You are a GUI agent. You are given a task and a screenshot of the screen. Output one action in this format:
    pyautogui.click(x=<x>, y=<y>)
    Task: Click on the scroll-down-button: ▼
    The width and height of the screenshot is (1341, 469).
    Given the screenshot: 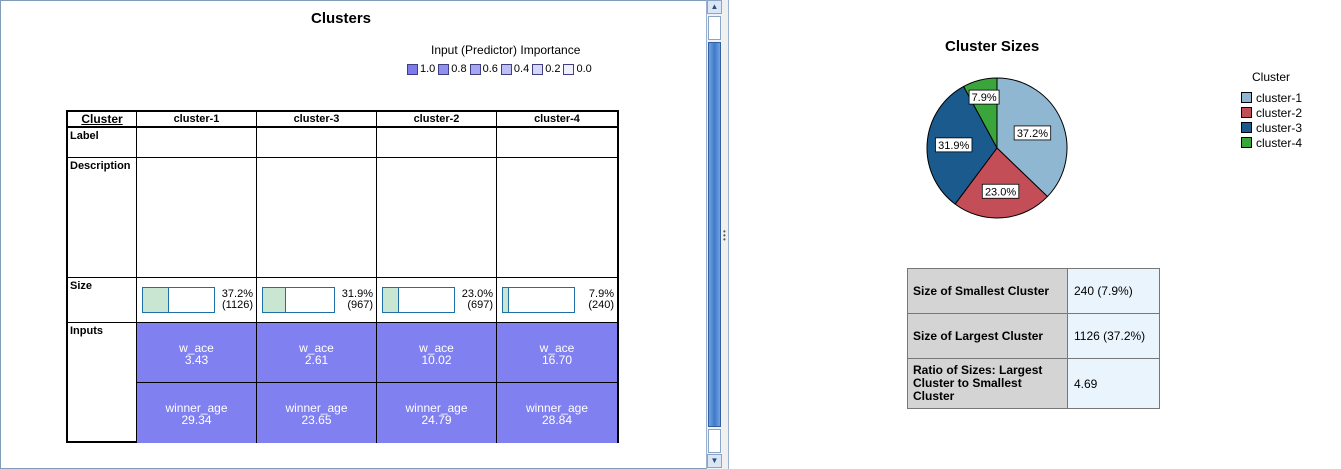 What is the action you would take?
    pyautogui.click(x=714, y=461)
    